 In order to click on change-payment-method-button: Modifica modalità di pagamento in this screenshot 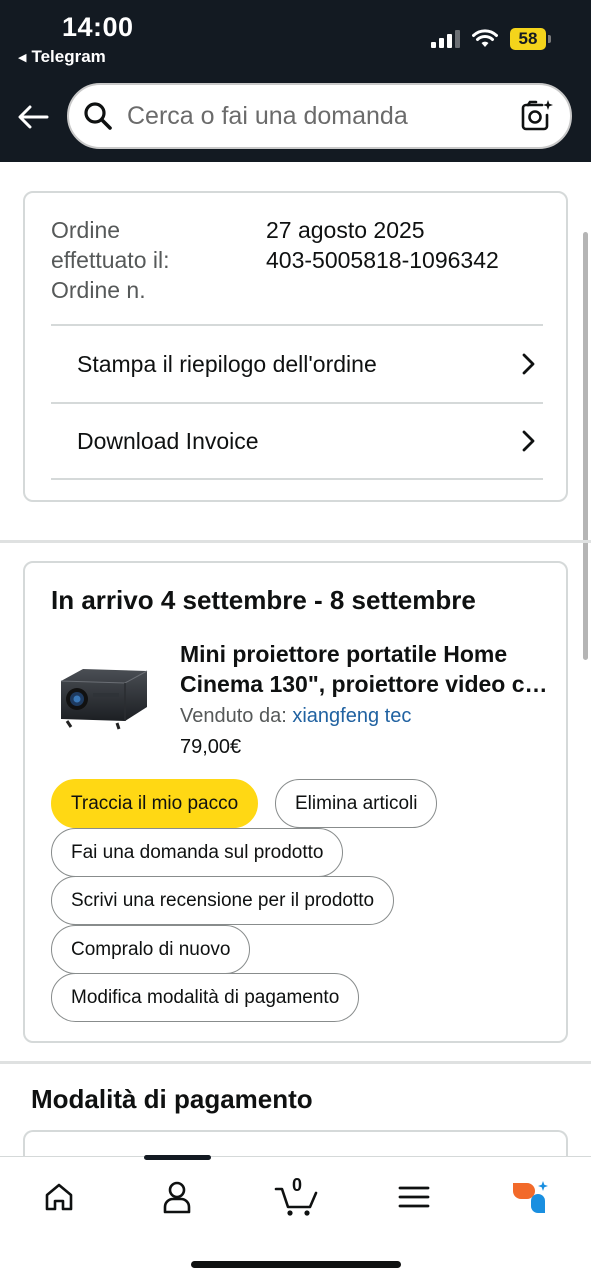, I will do `click(205, 997)`.